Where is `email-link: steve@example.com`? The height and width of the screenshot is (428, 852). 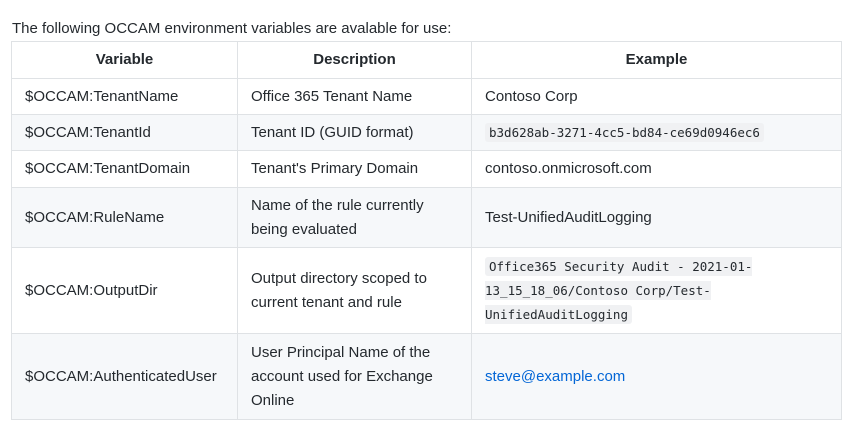
email-link: steve@example.com is located at coordinates (555, 376).